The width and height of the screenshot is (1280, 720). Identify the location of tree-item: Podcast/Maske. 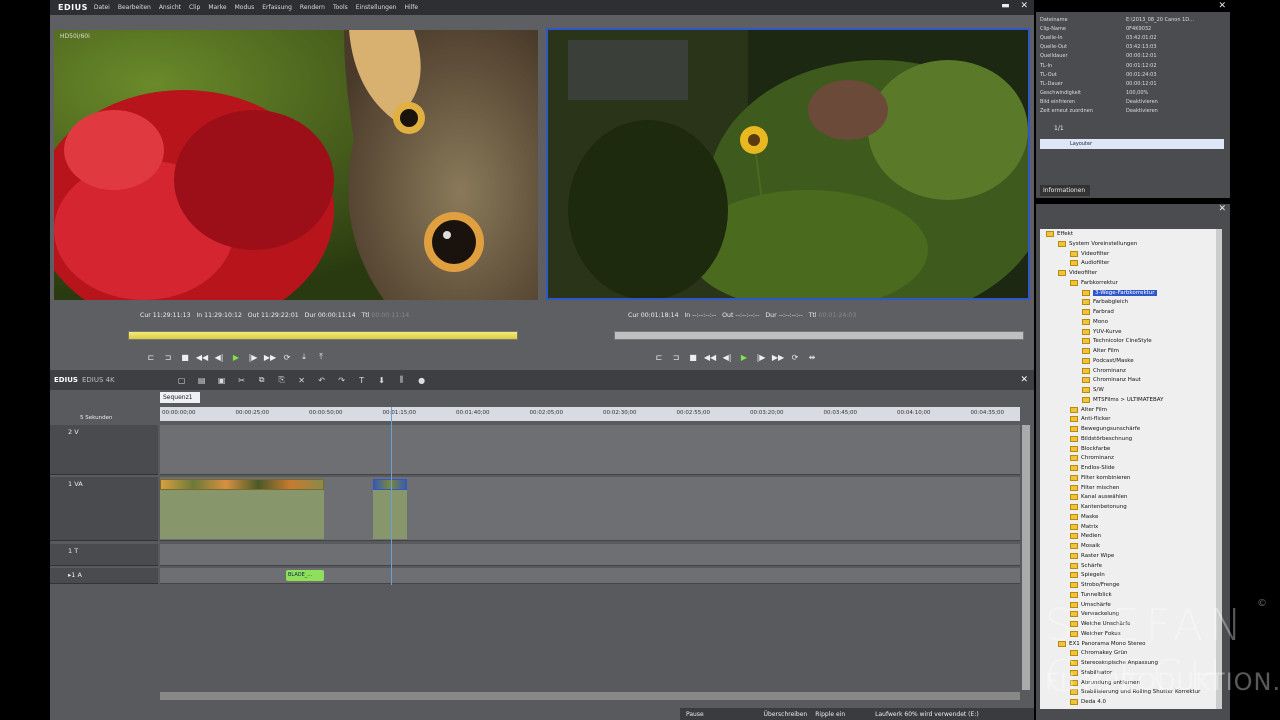
(1108, 360).